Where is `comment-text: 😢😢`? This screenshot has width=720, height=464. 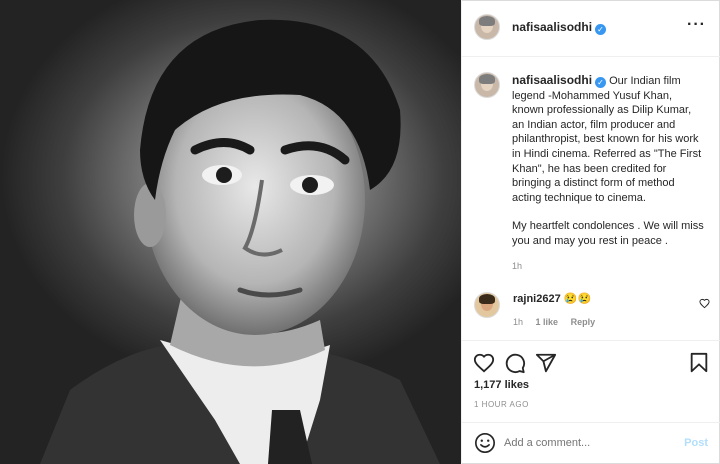 comment-text: 😢😢 is located at coordinates (577, 299).